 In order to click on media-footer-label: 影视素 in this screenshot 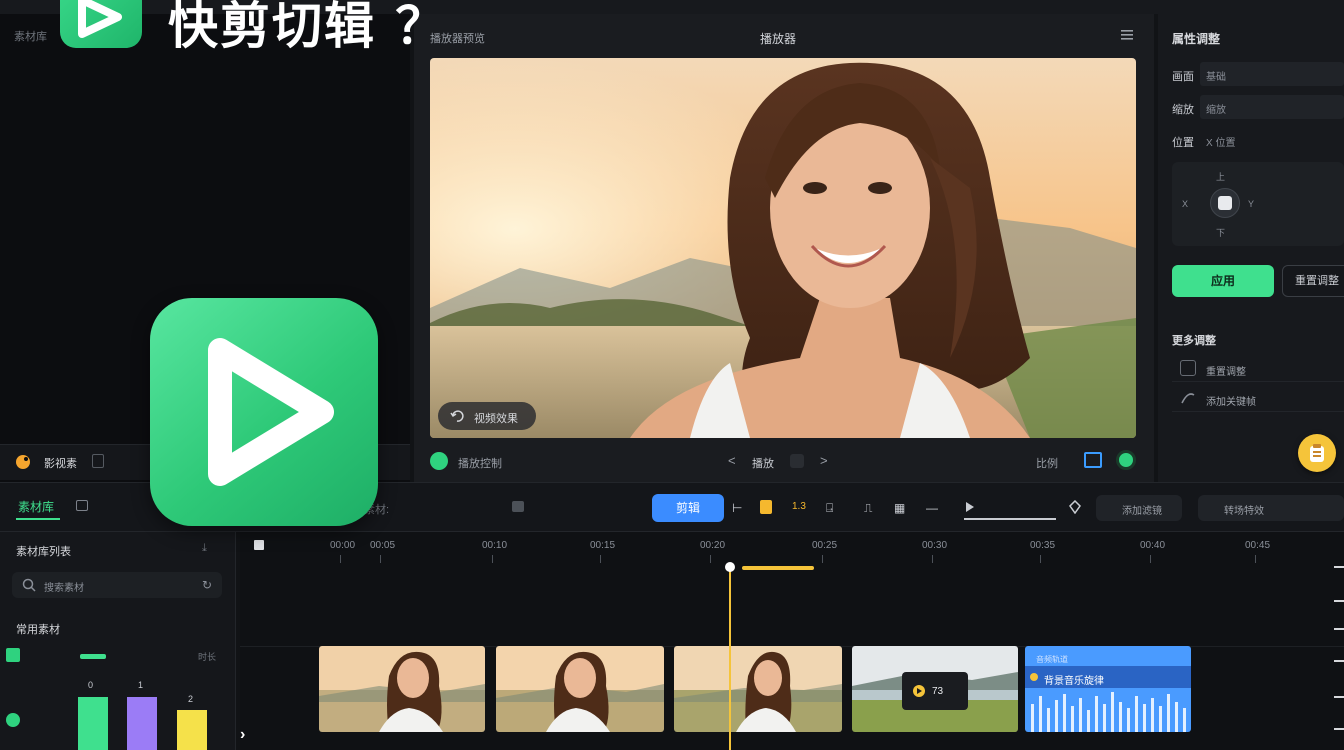, I will do `click(60, 463)`.